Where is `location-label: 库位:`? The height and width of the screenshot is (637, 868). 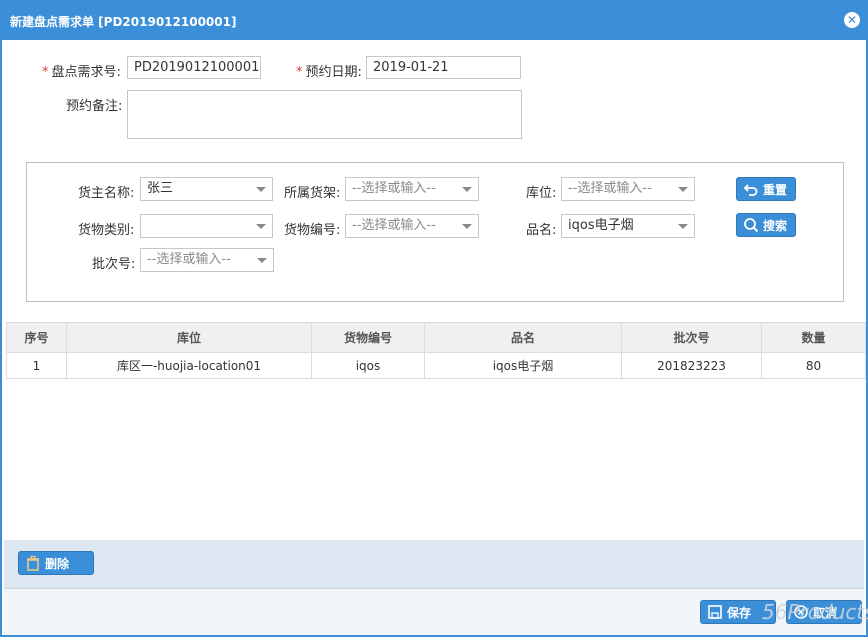 location-label: 库位: is located at coordinates (541, 193).